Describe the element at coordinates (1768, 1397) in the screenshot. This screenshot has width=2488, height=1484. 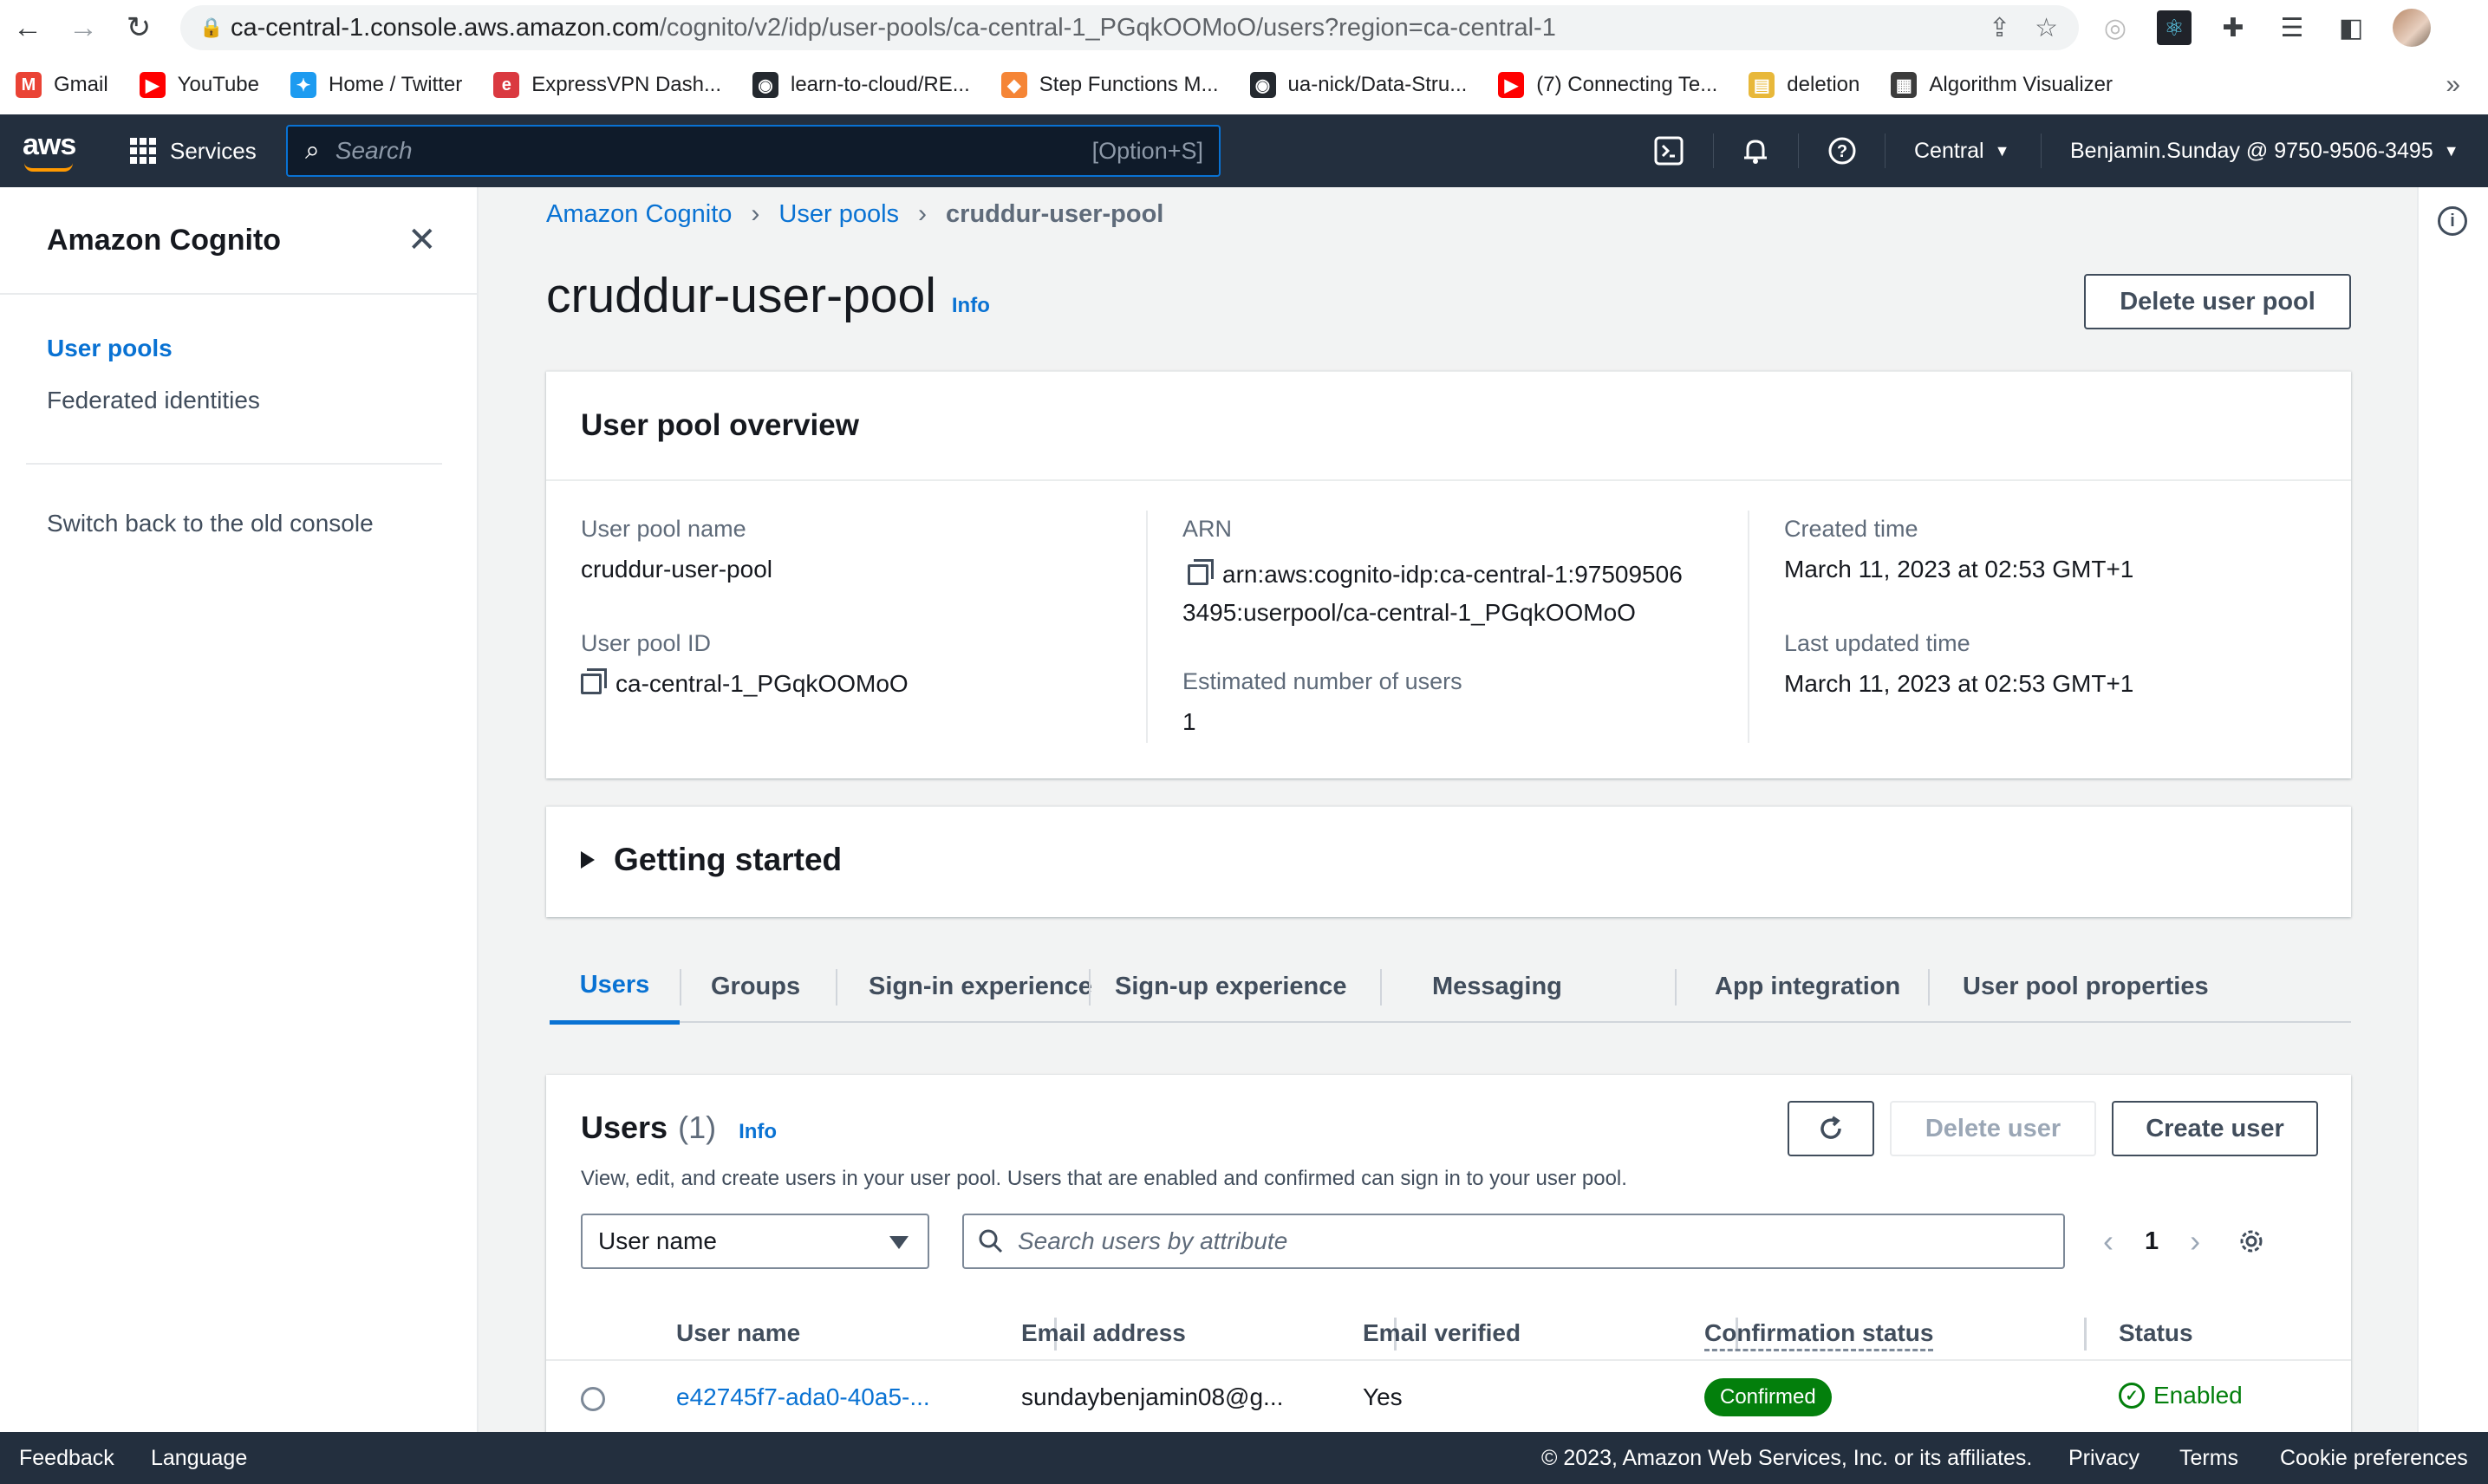
I see `confirmation-status-badge: Confirmed` at that location.